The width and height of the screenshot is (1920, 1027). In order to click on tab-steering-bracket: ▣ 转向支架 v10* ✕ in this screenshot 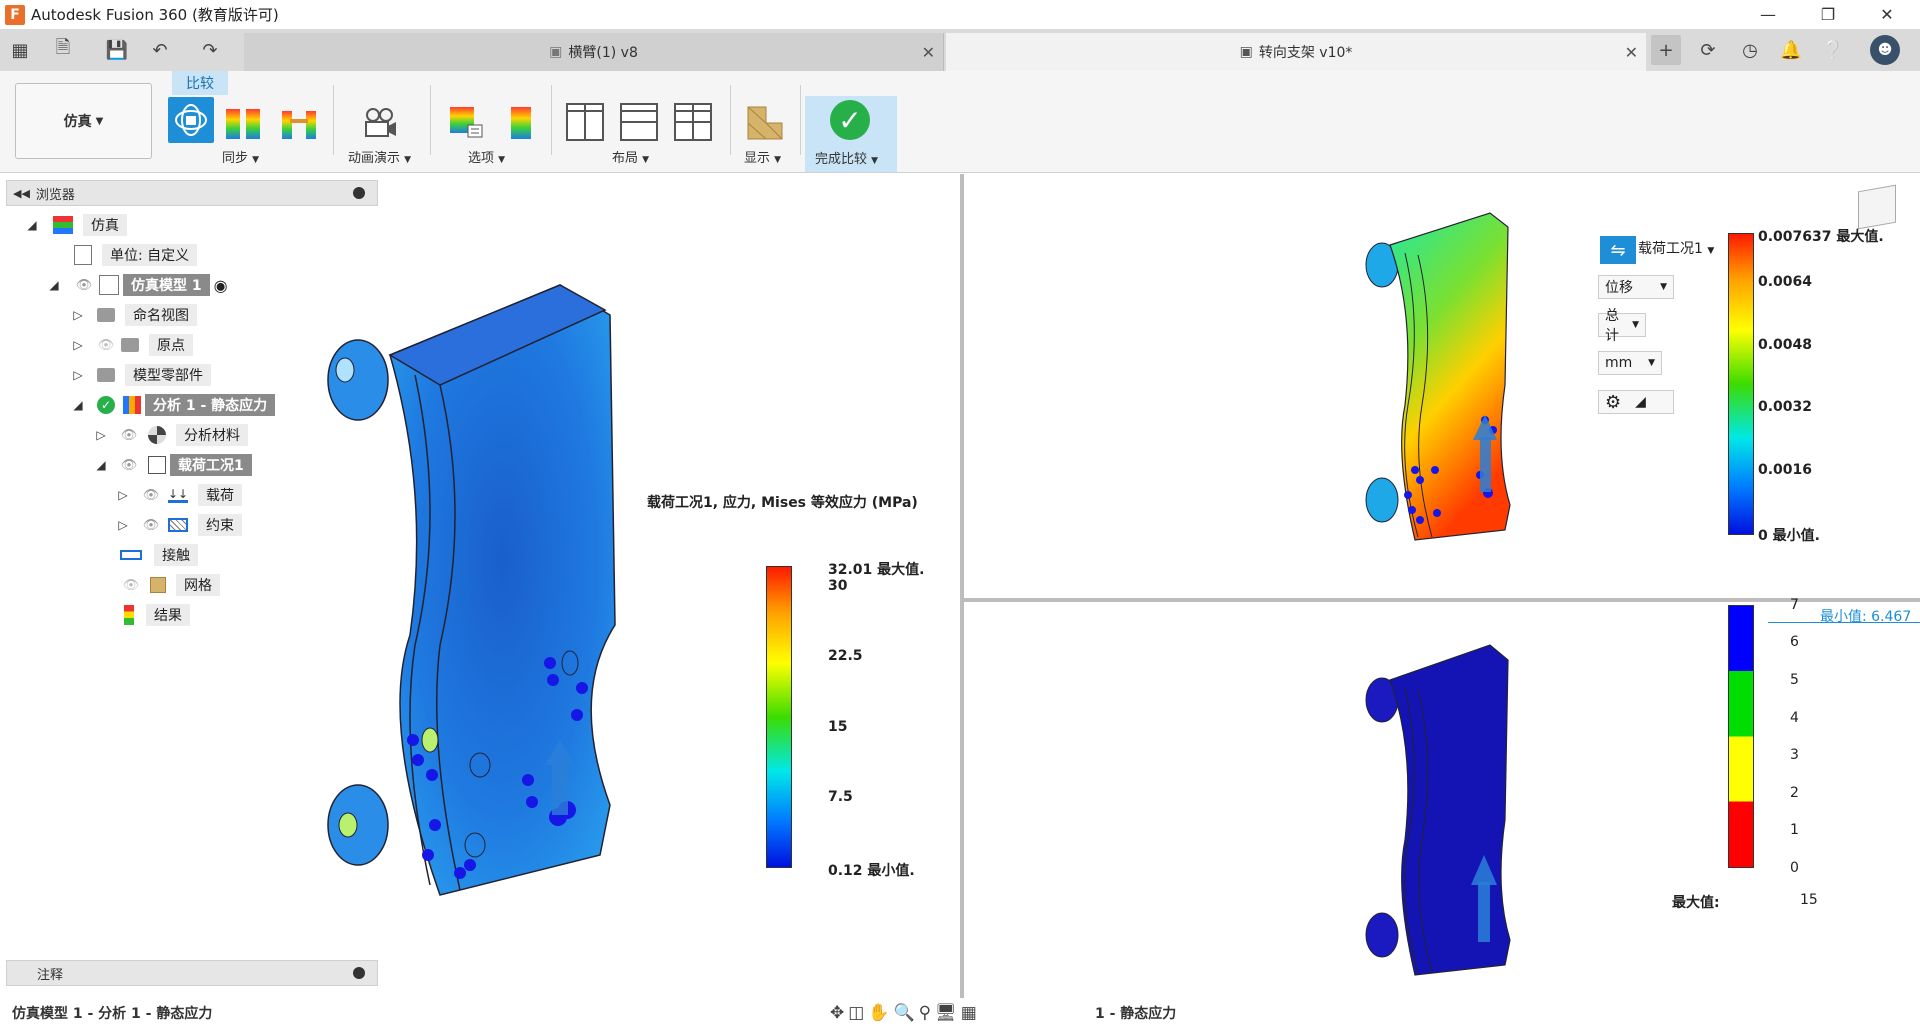, I will do `click(1296, 52)`.